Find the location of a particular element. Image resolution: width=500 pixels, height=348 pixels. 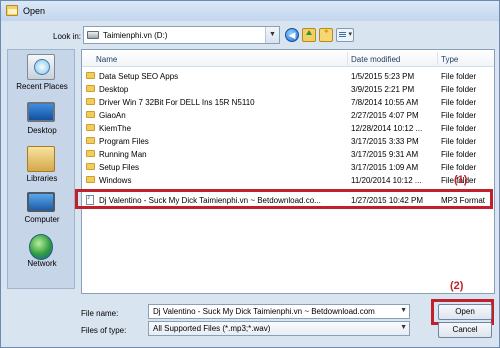

place-label: Recent Places is located at coordinates (42, 86).